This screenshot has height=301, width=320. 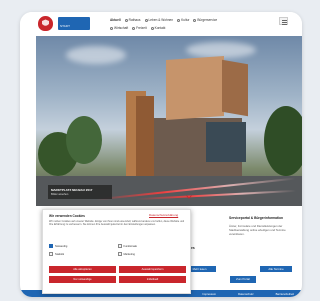 I want to click on city-logo: STADT, so click(x=74, y=23).